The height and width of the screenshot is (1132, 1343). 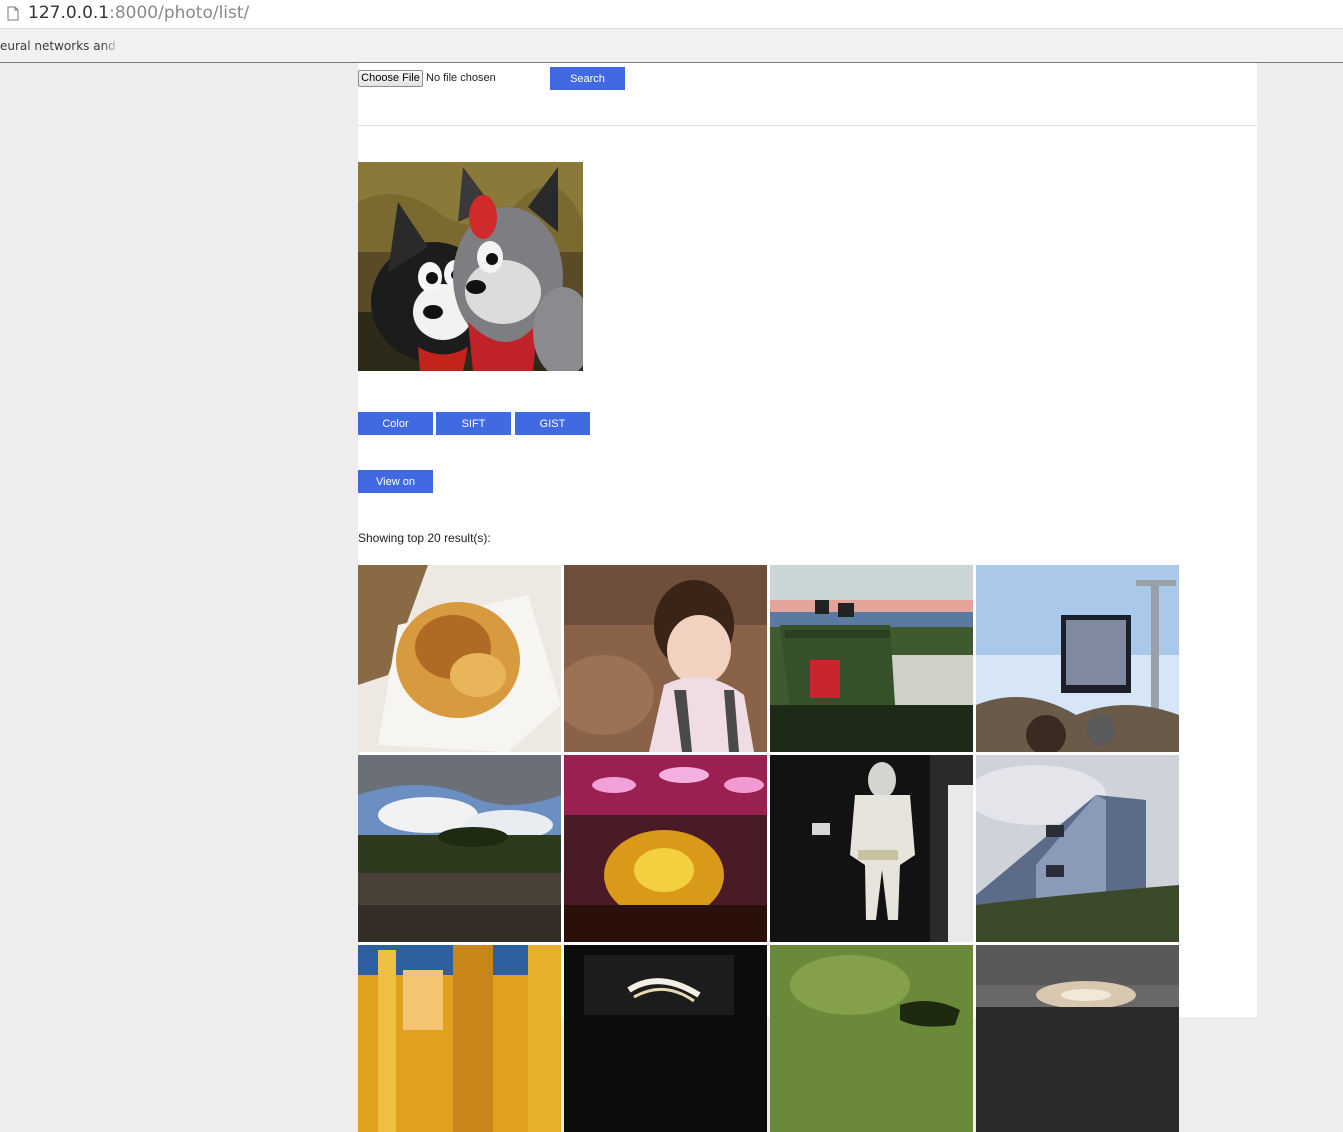 What do you see at coordinates (69, 13) in the screenshot?
I see `url-host: 127.0.0.1` at bounding box center [69, 13].